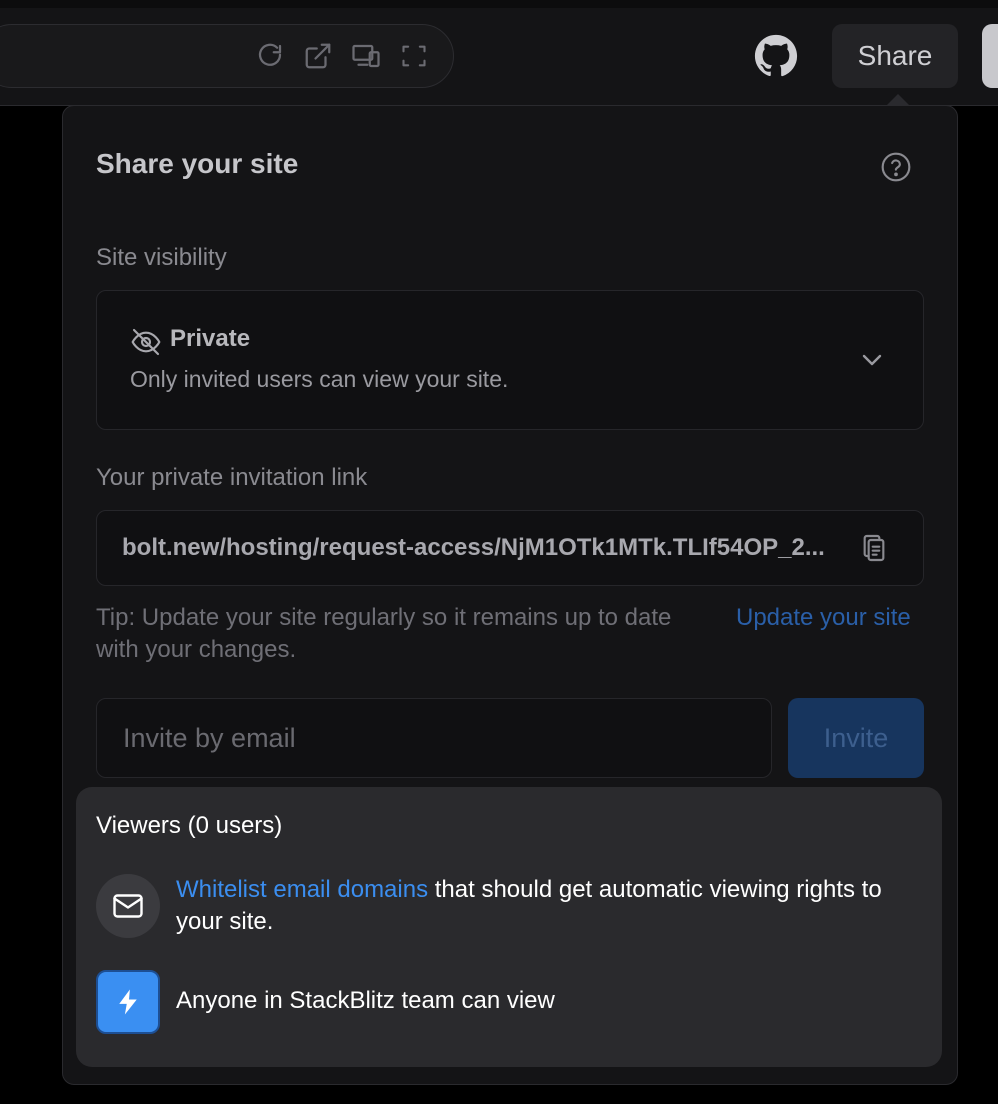  What do you see at coordinates (510, 360) in the screenshot?
I see `visibility-select` at bounding box center [510, 360].